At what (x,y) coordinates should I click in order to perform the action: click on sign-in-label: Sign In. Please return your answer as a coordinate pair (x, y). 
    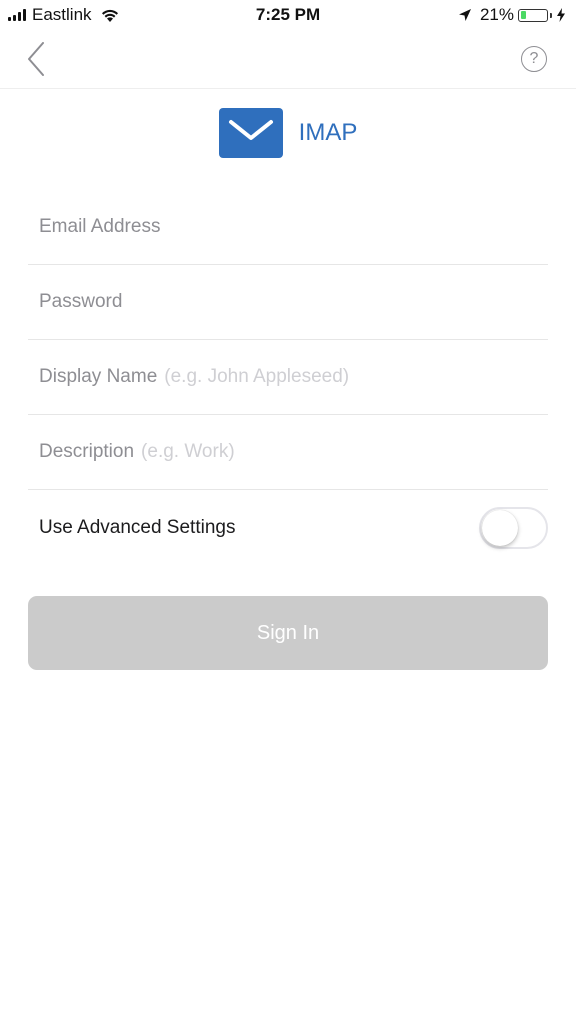
    Looking at the image, I should click on (288, 632).